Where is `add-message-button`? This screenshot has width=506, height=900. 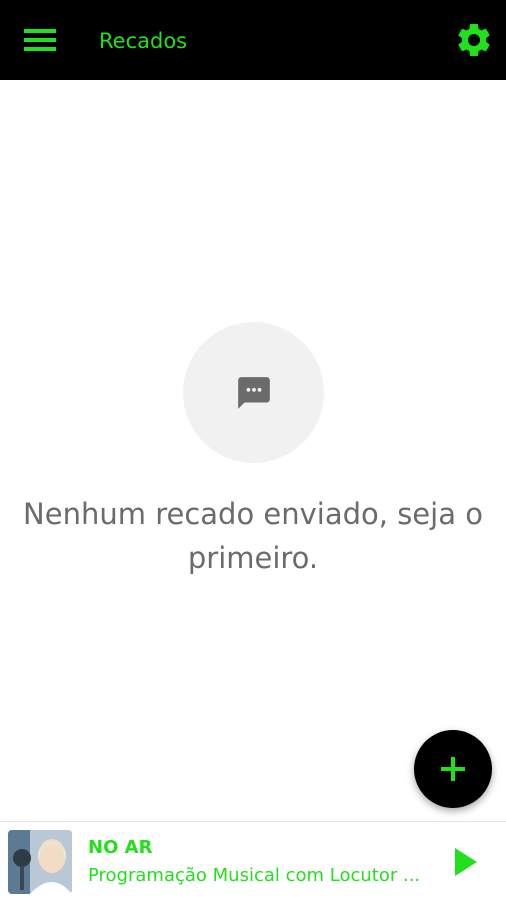 add-message-button is located at coordinates (453, 769).